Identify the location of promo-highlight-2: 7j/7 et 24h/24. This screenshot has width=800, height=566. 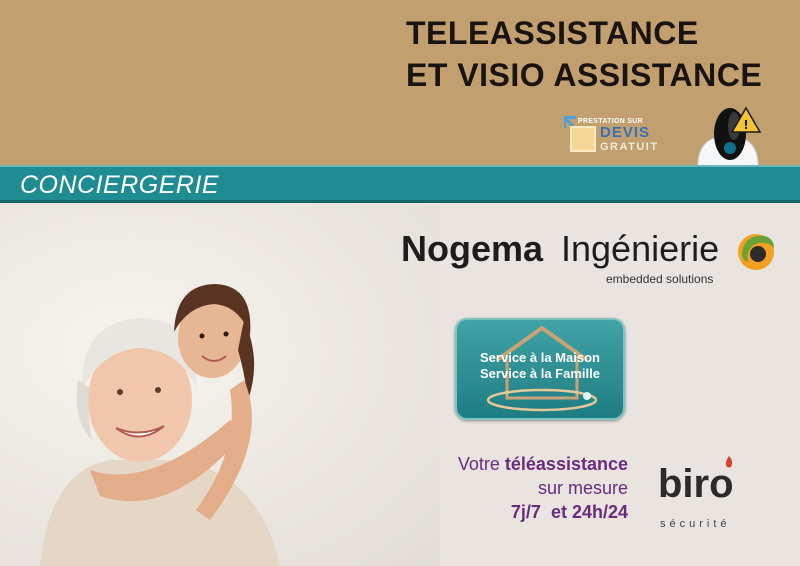
(569, 512).